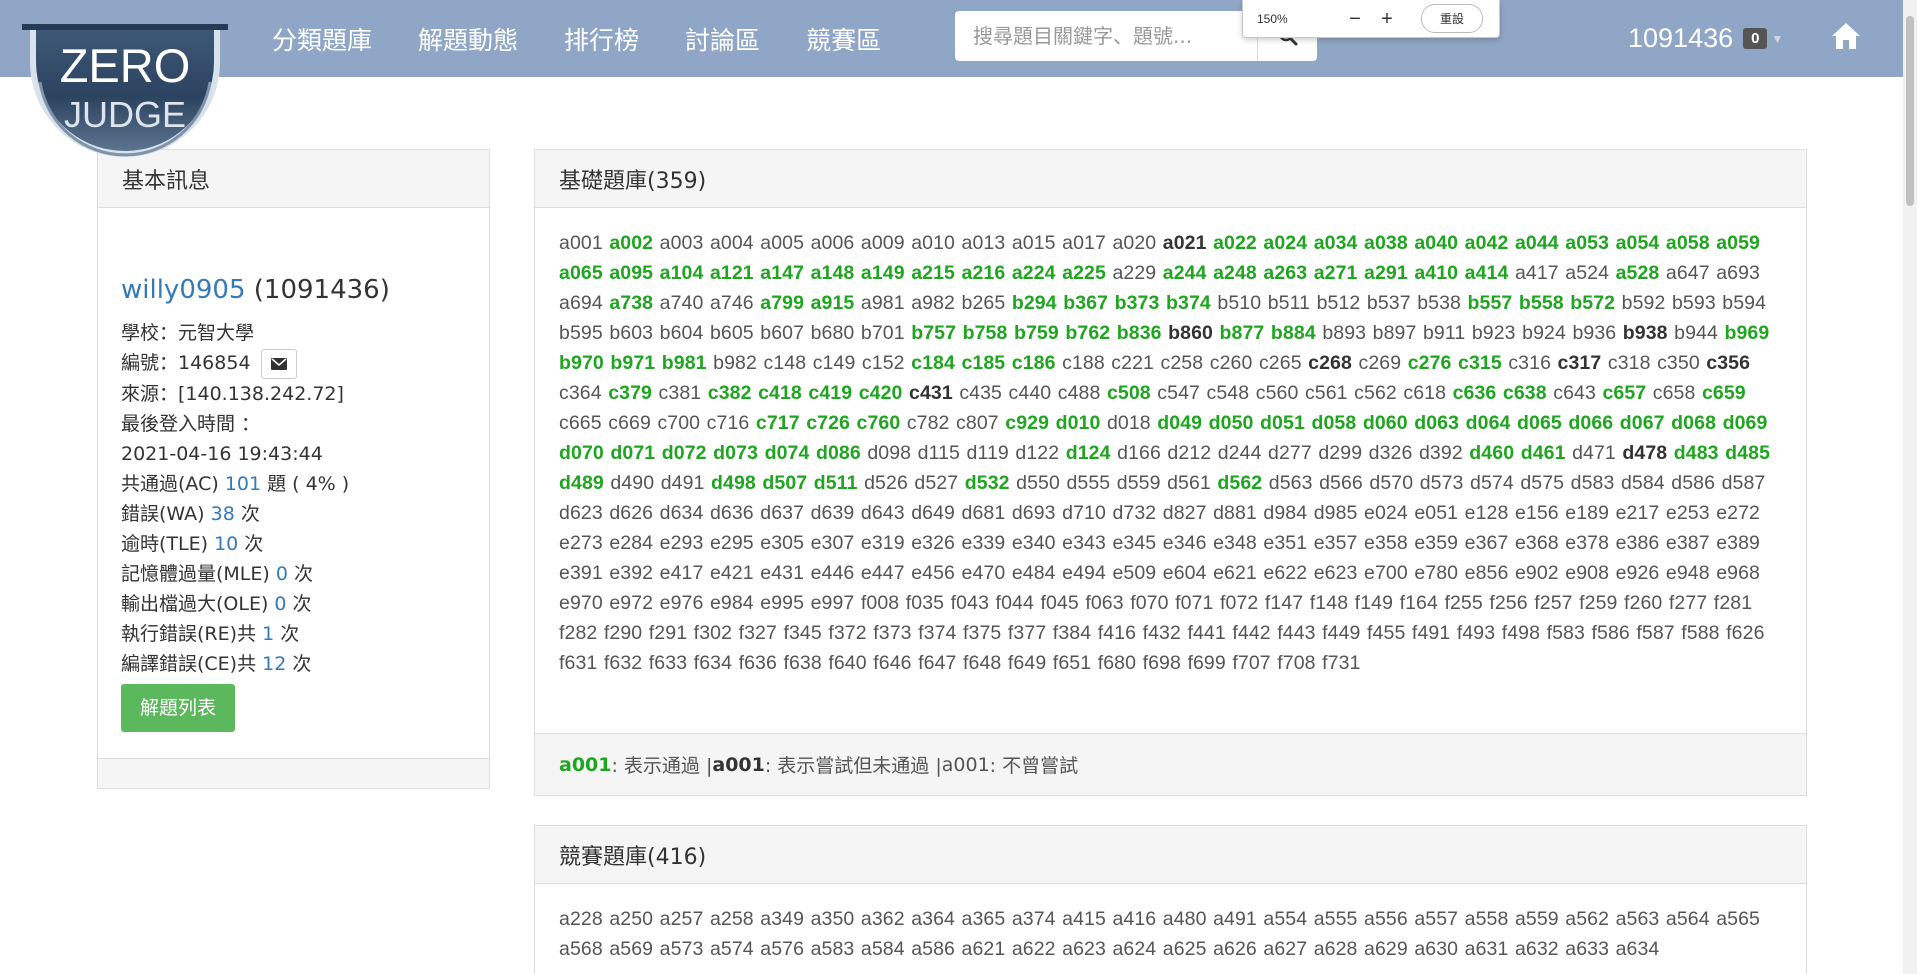  Describe the element at coordinates (1436, 573) in the screenshot. I see `problem-link: e780` at that location.